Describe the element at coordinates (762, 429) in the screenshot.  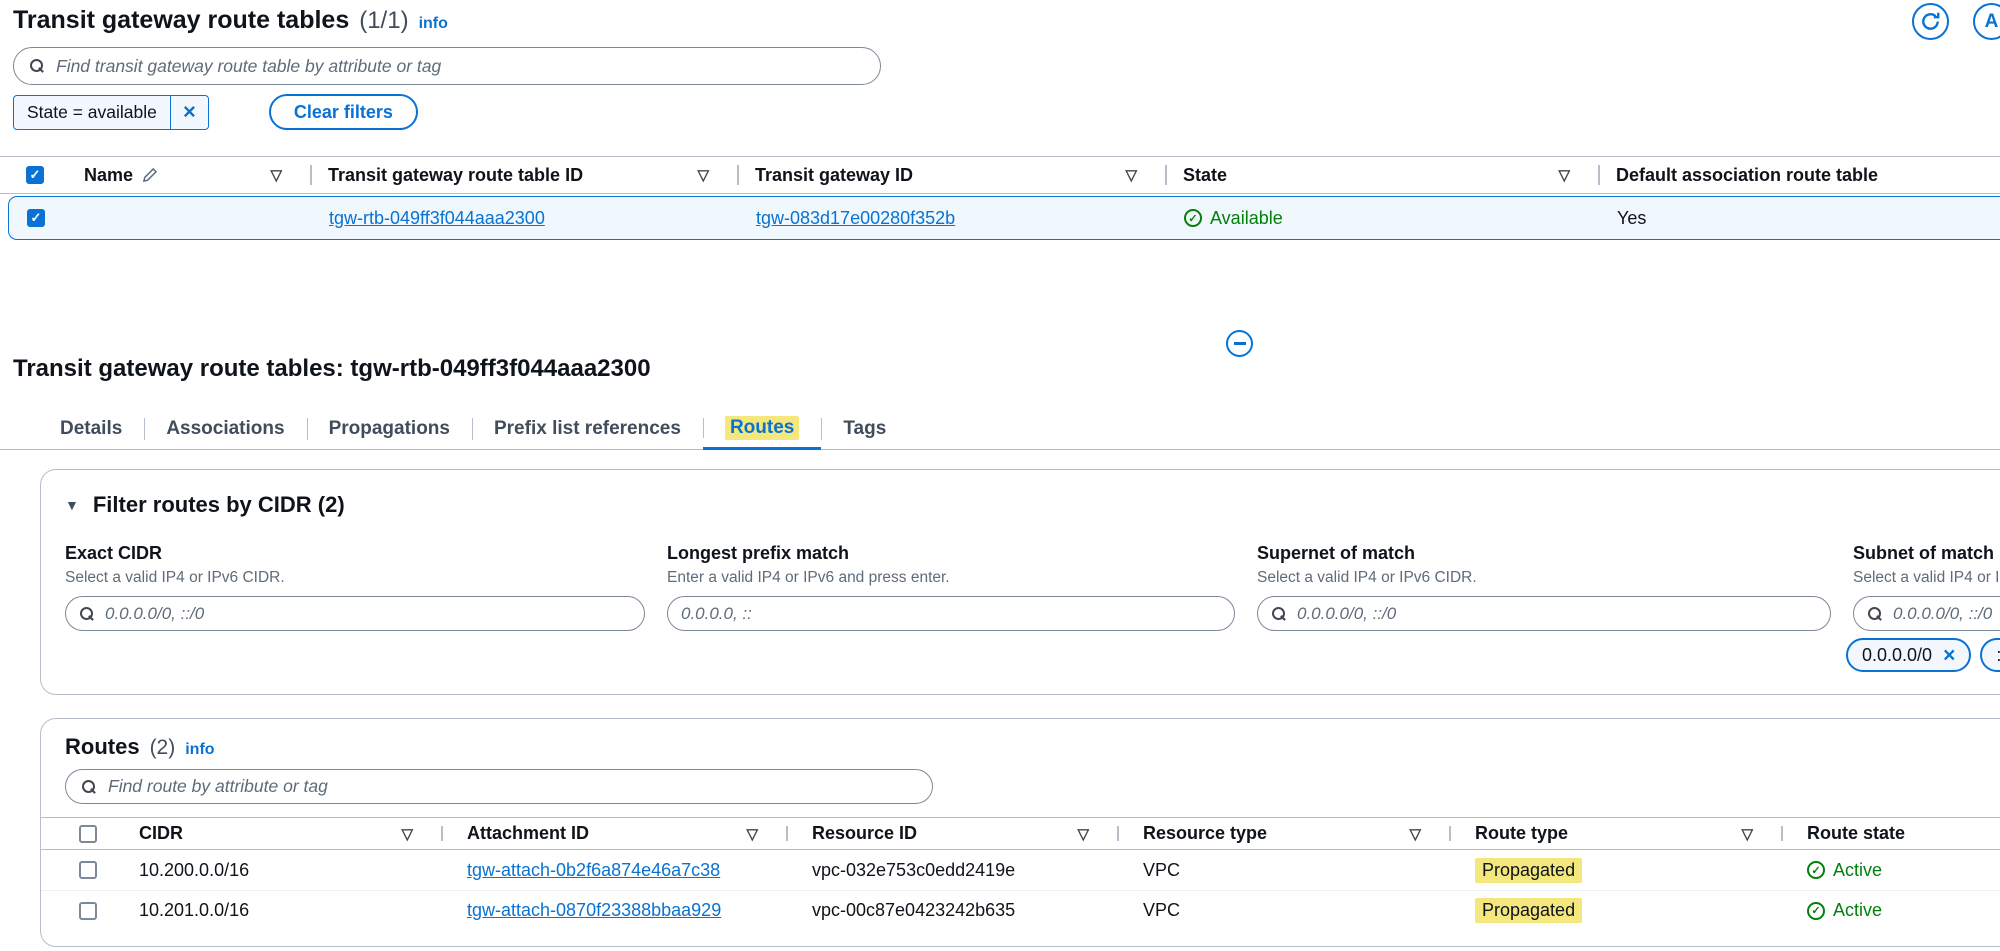
I see `tab-routes: Routes` at that location.